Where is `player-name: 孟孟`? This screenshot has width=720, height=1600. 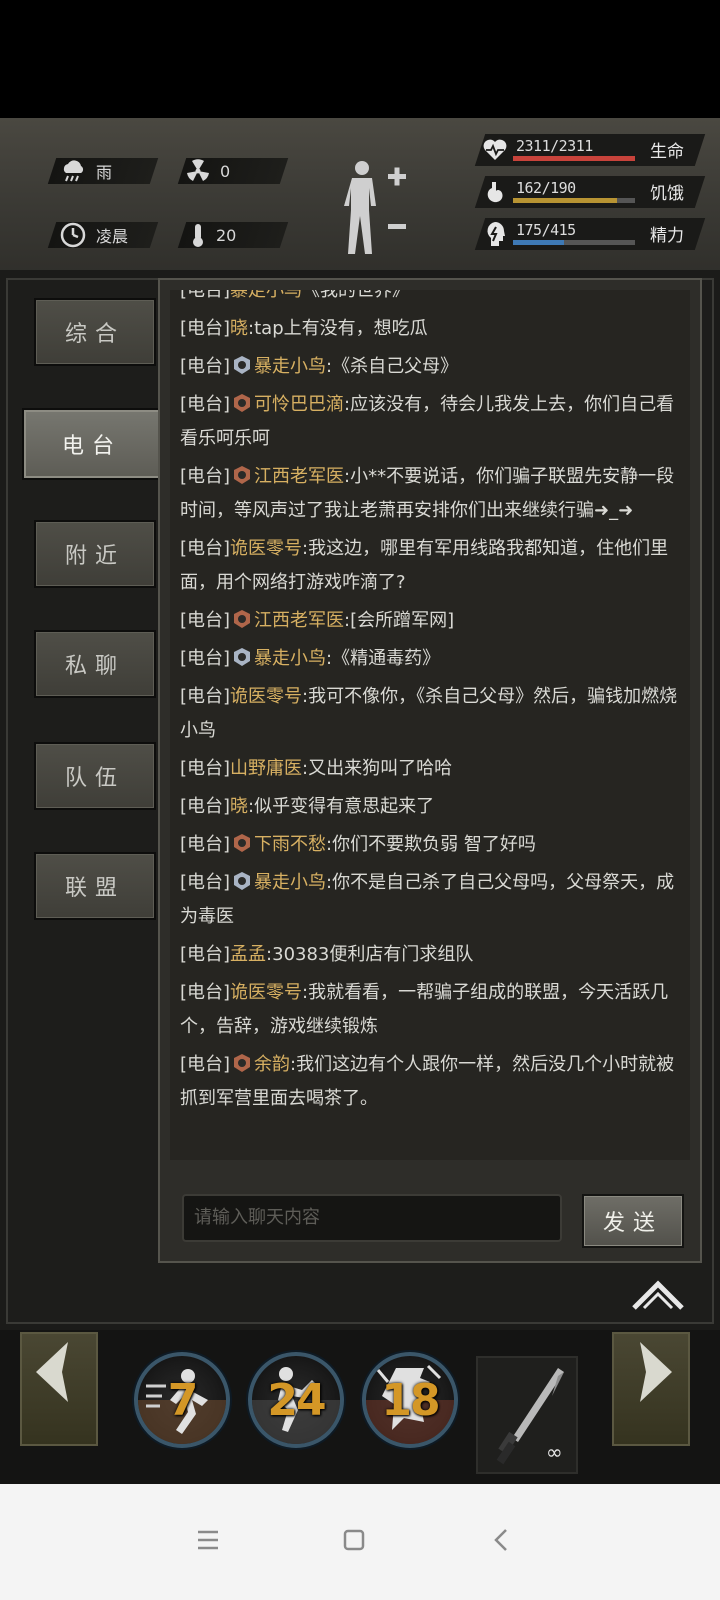
player-name: 孟孟 is located at coordinates (248, 954).